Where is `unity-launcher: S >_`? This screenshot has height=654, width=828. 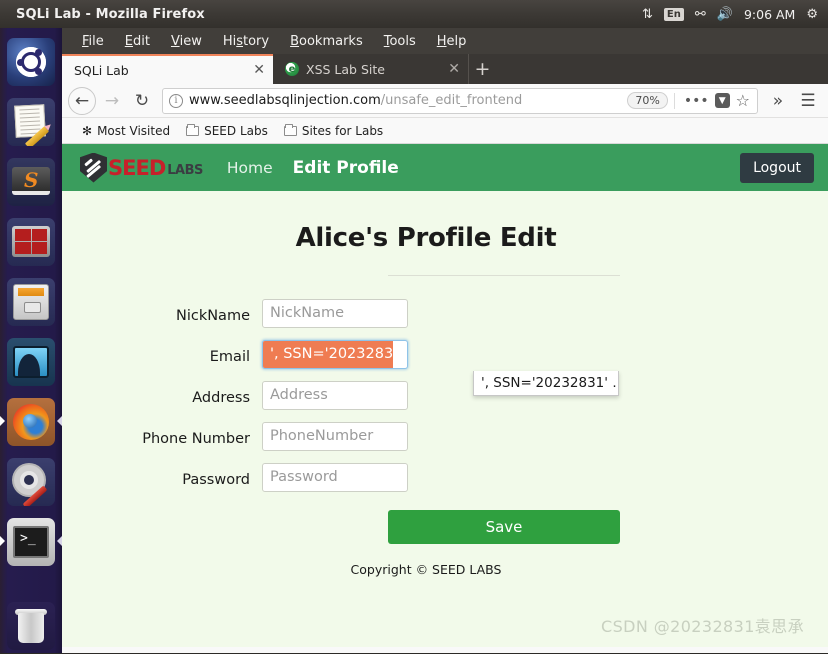
unity-launcher: S >_ is located at coordinates (31, 340).